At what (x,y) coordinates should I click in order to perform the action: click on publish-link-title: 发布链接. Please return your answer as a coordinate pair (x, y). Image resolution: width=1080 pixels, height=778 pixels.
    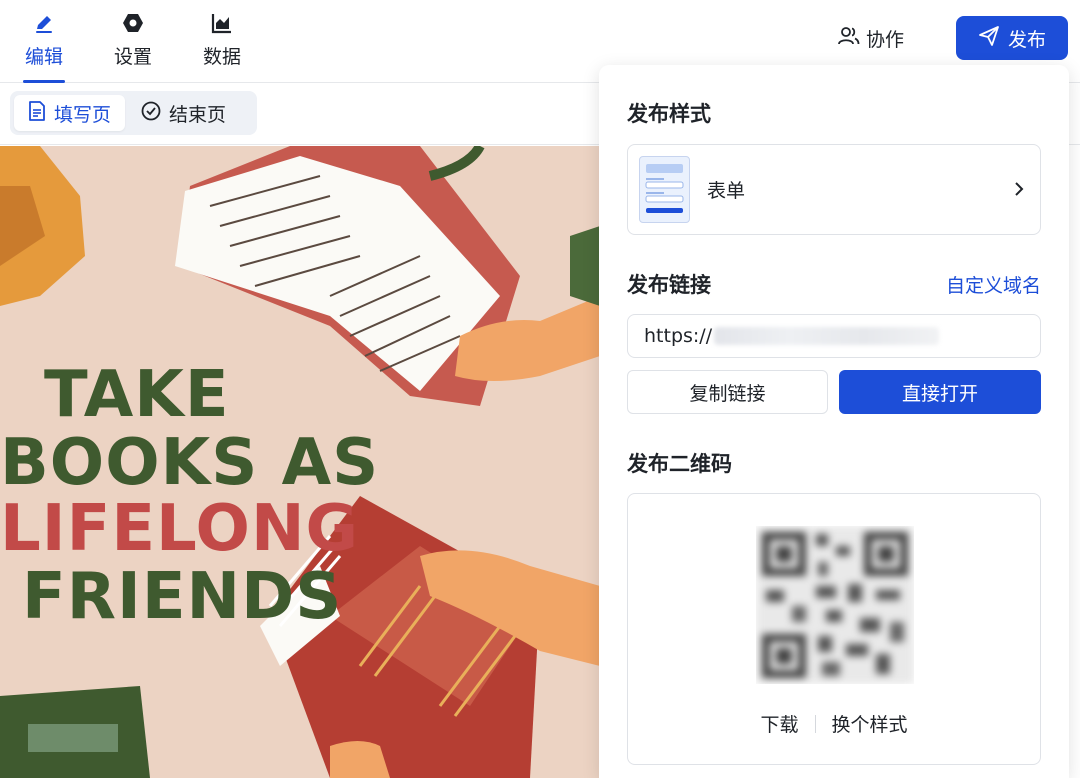
    Looking at the image, I should click on (669, 285).